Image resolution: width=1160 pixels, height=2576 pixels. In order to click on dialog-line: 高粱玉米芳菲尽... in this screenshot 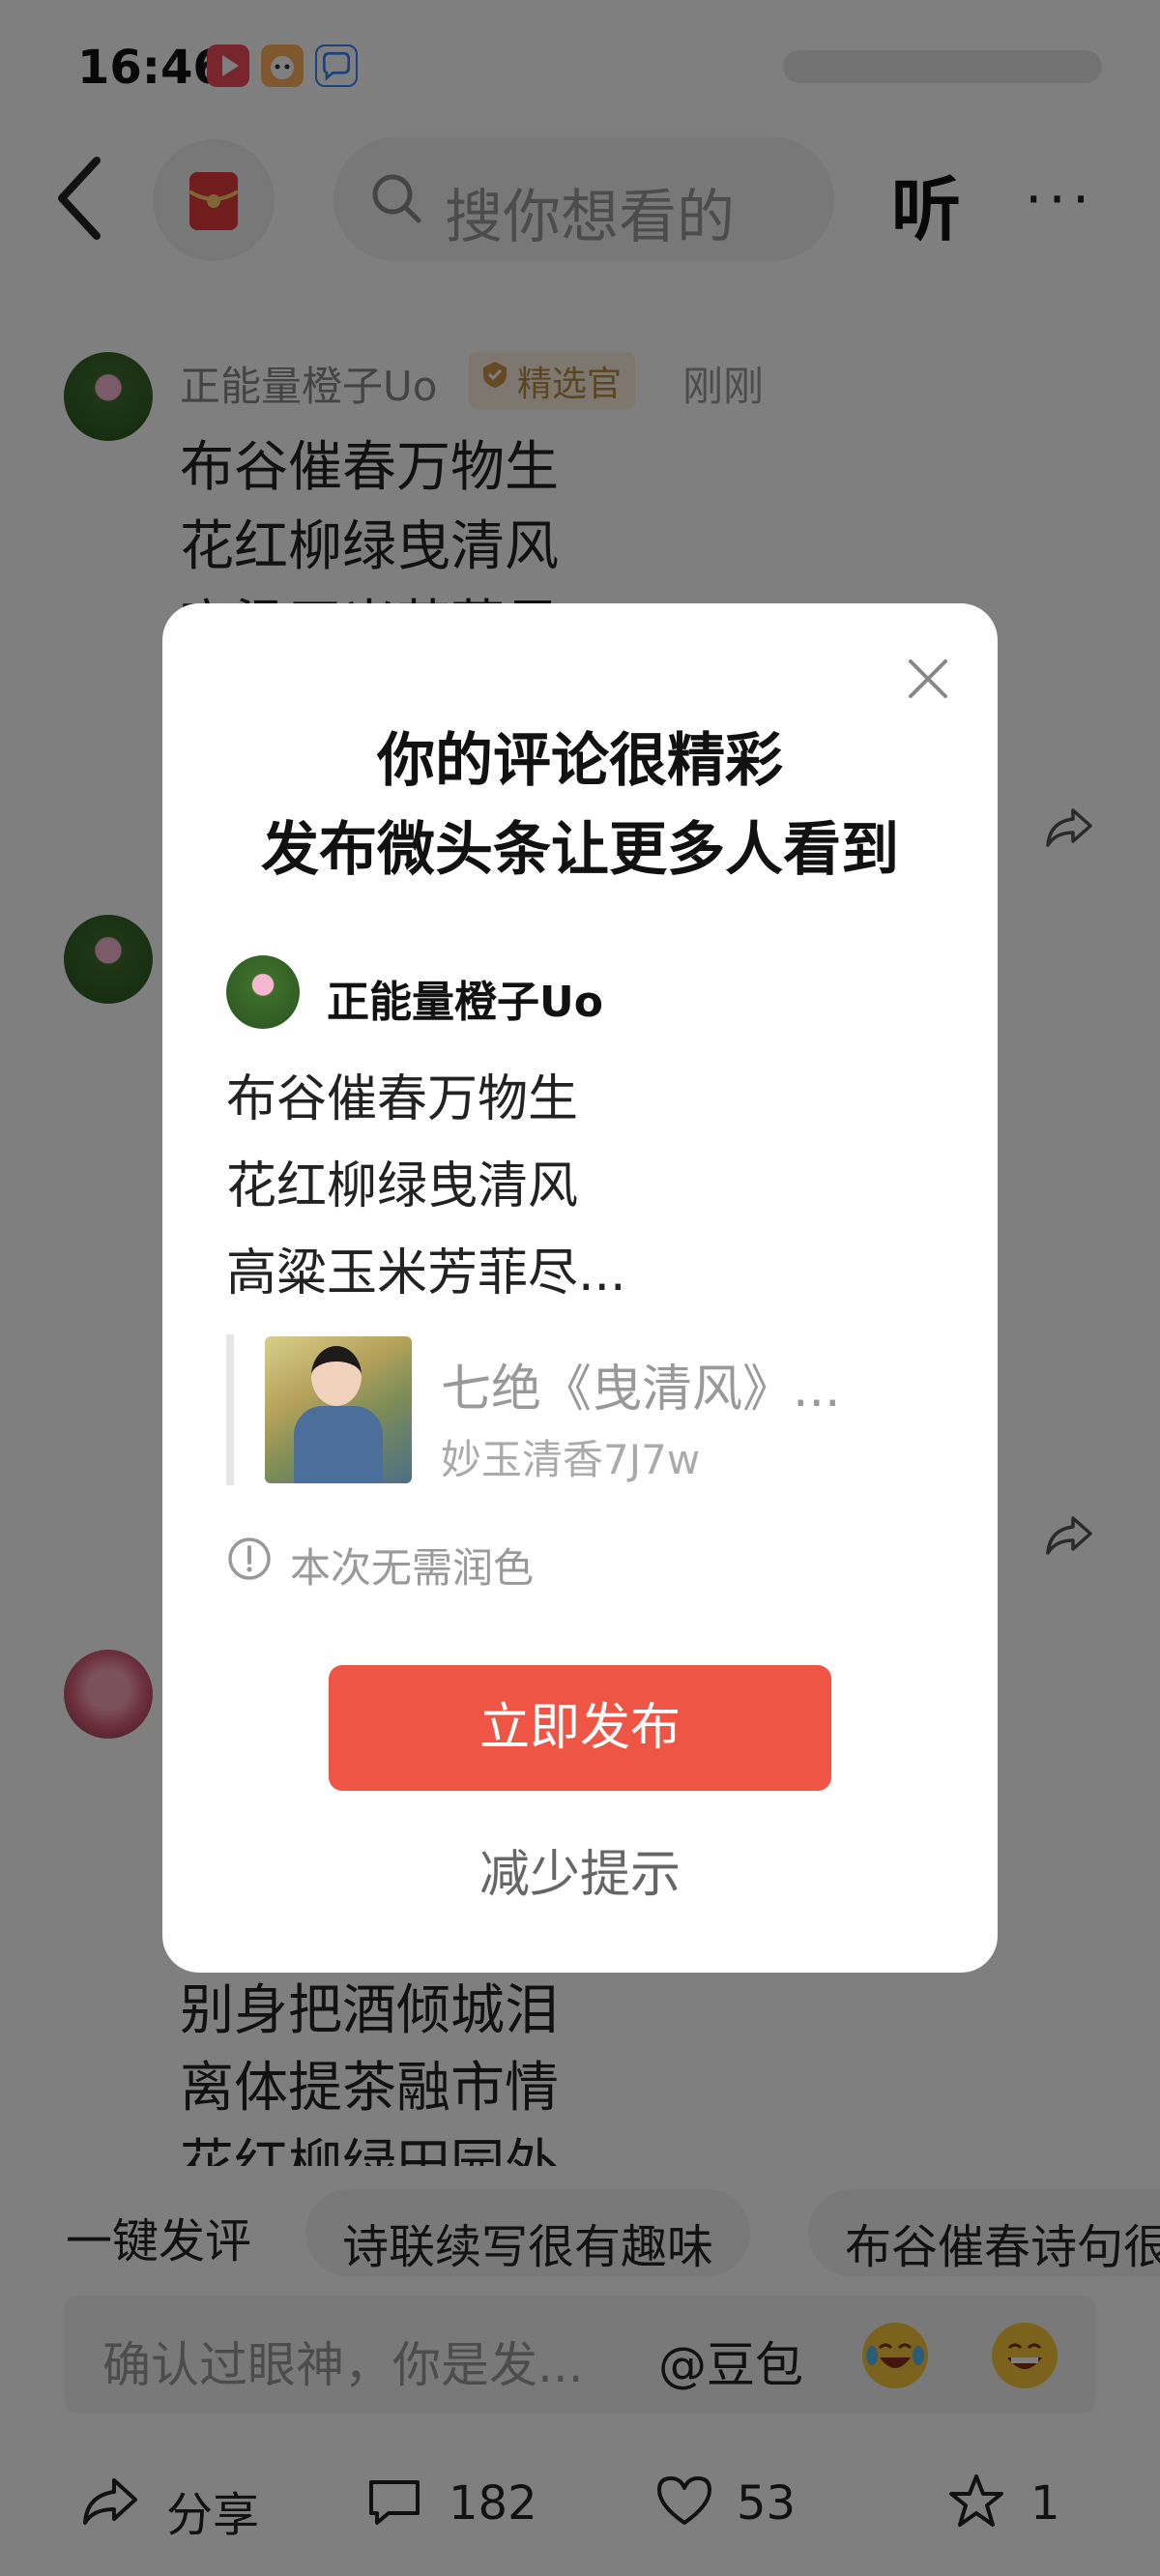, I will do `click(426, 1273)`.